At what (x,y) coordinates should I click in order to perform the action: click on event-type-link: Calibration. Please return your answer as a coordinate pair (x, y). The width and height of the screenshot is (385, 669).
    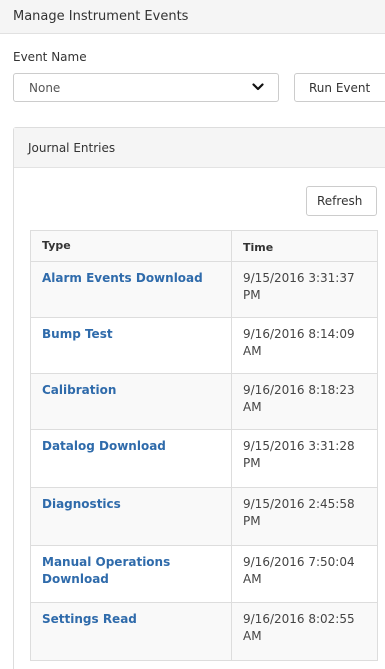
    Looking at the image, I should click on (79, 390).